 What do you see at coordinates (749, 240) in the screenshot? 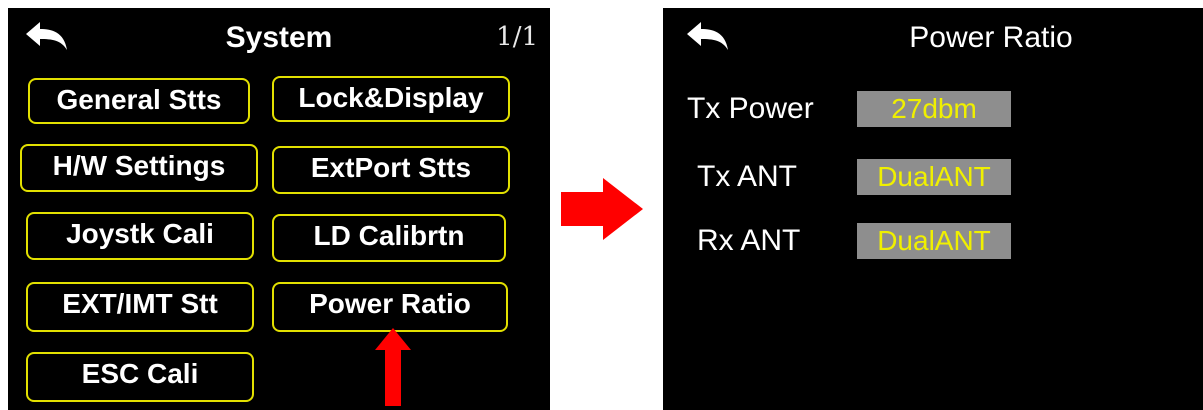
I see `rx-ant-label: Rx ANT` at bounding box center [749, 240].